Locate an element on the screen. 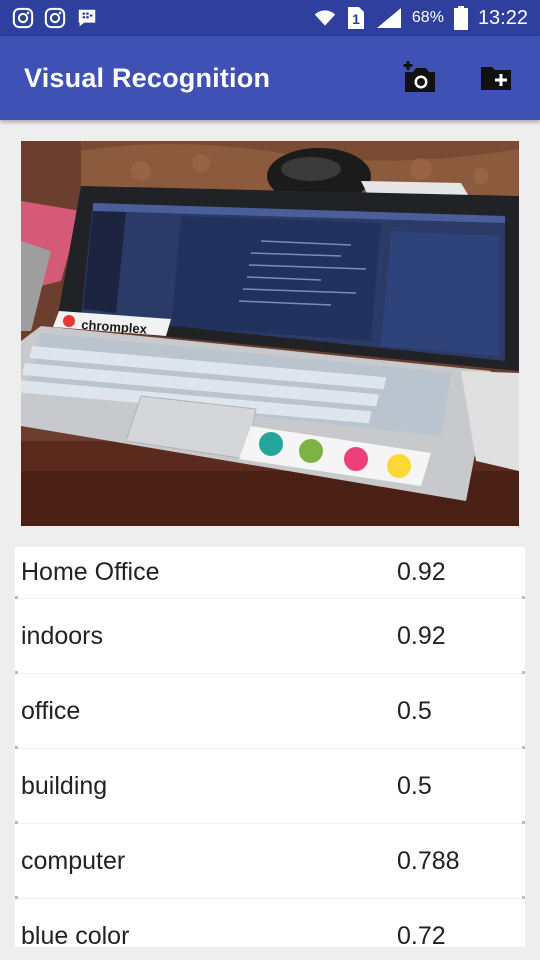 This screenshot has height=960, width=540. sim-icon: 1 is located at coordinates (356, 18).